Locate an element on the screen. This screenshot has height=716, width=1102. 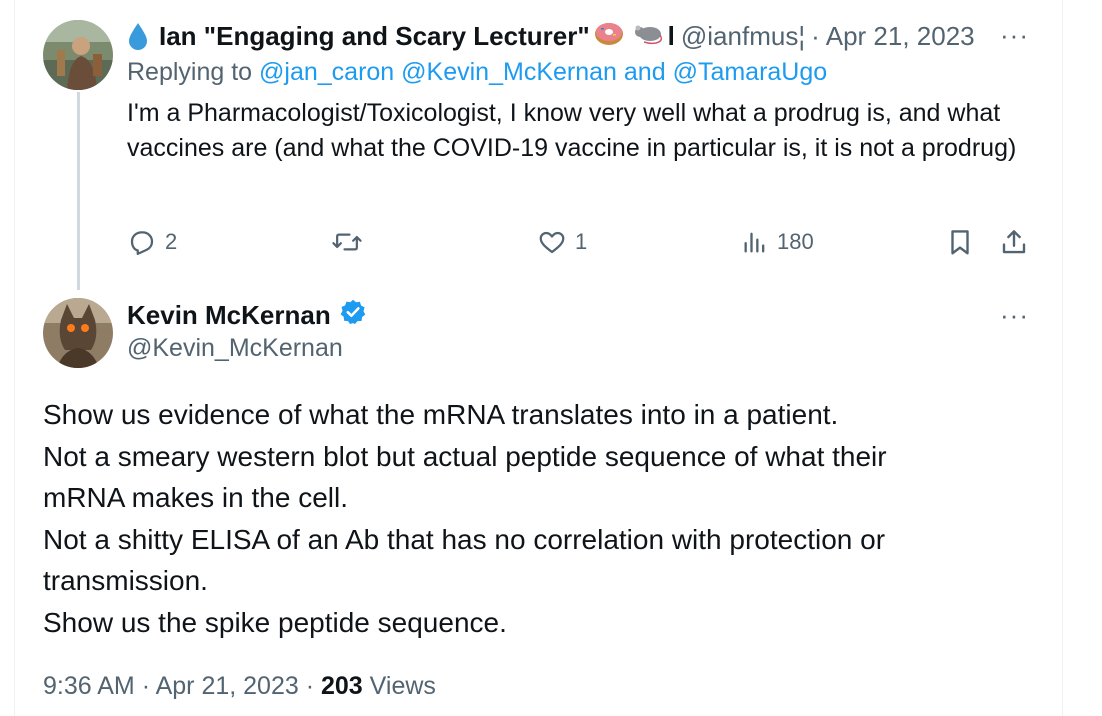
reply-count: 2 is located at coordinates (171, 241).